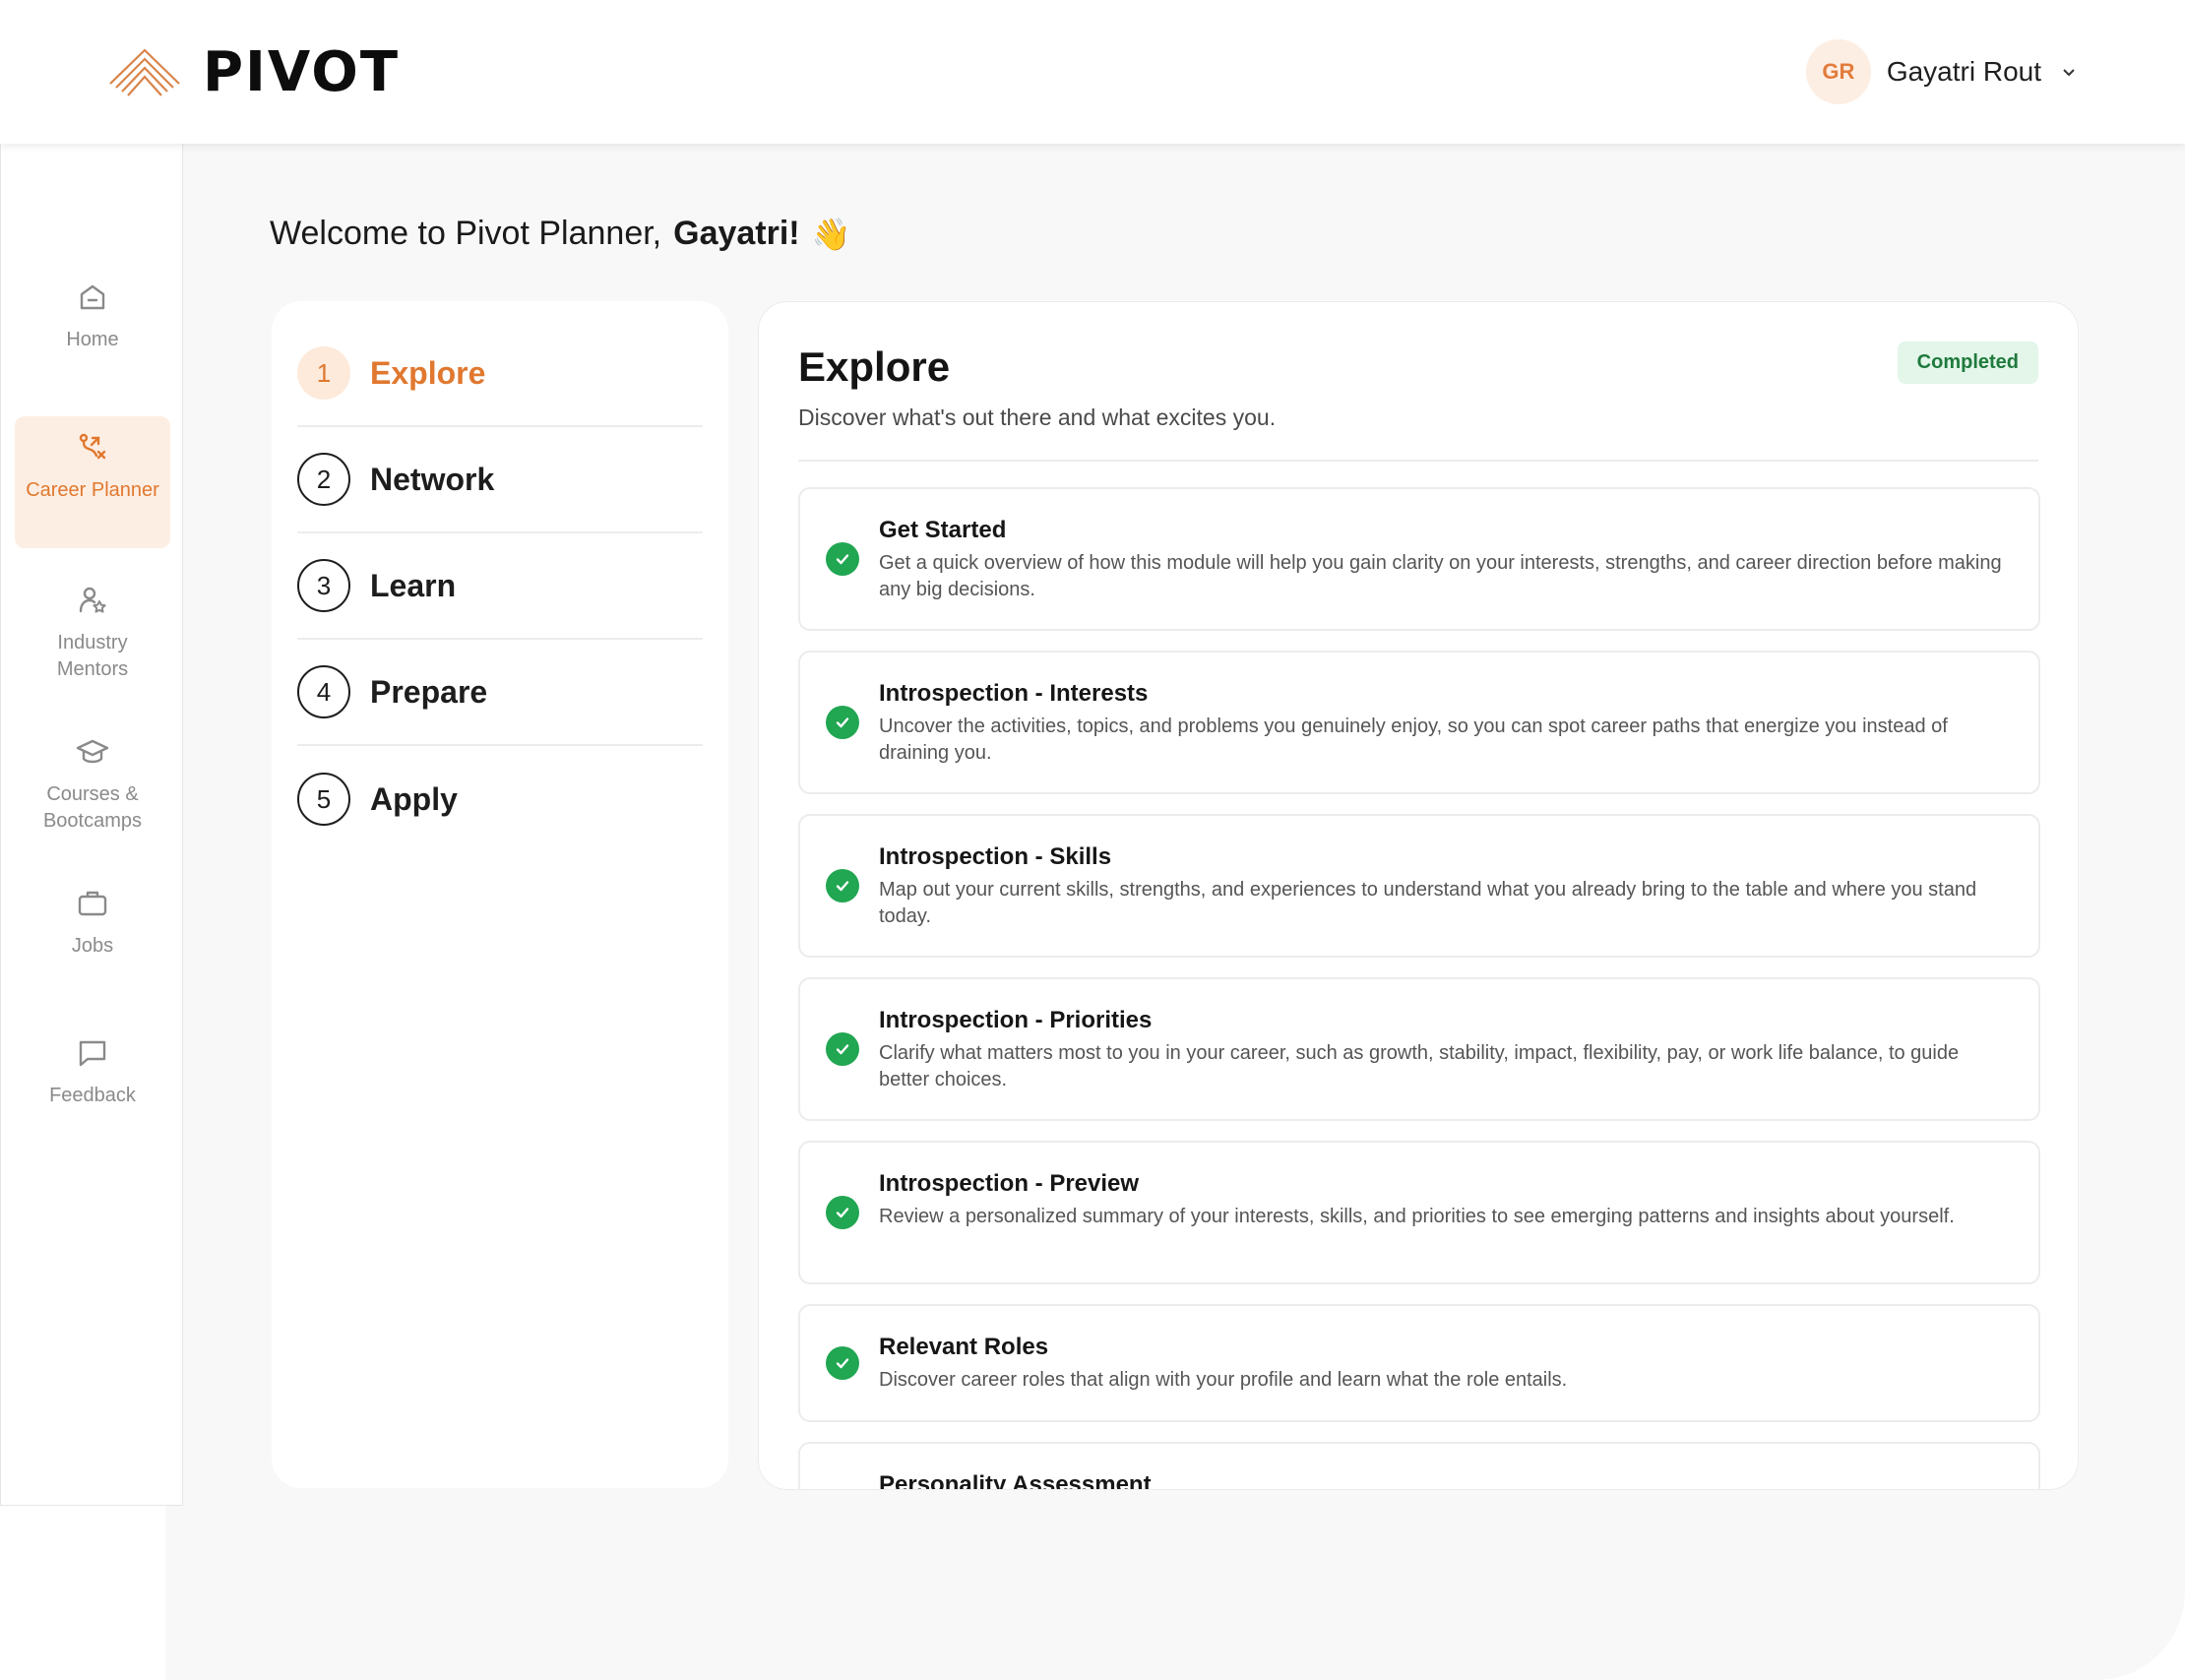 Image resolution: width=2185 pixels, height=1680 pixels. I want to click on step-label: Network, so click(433, 479).